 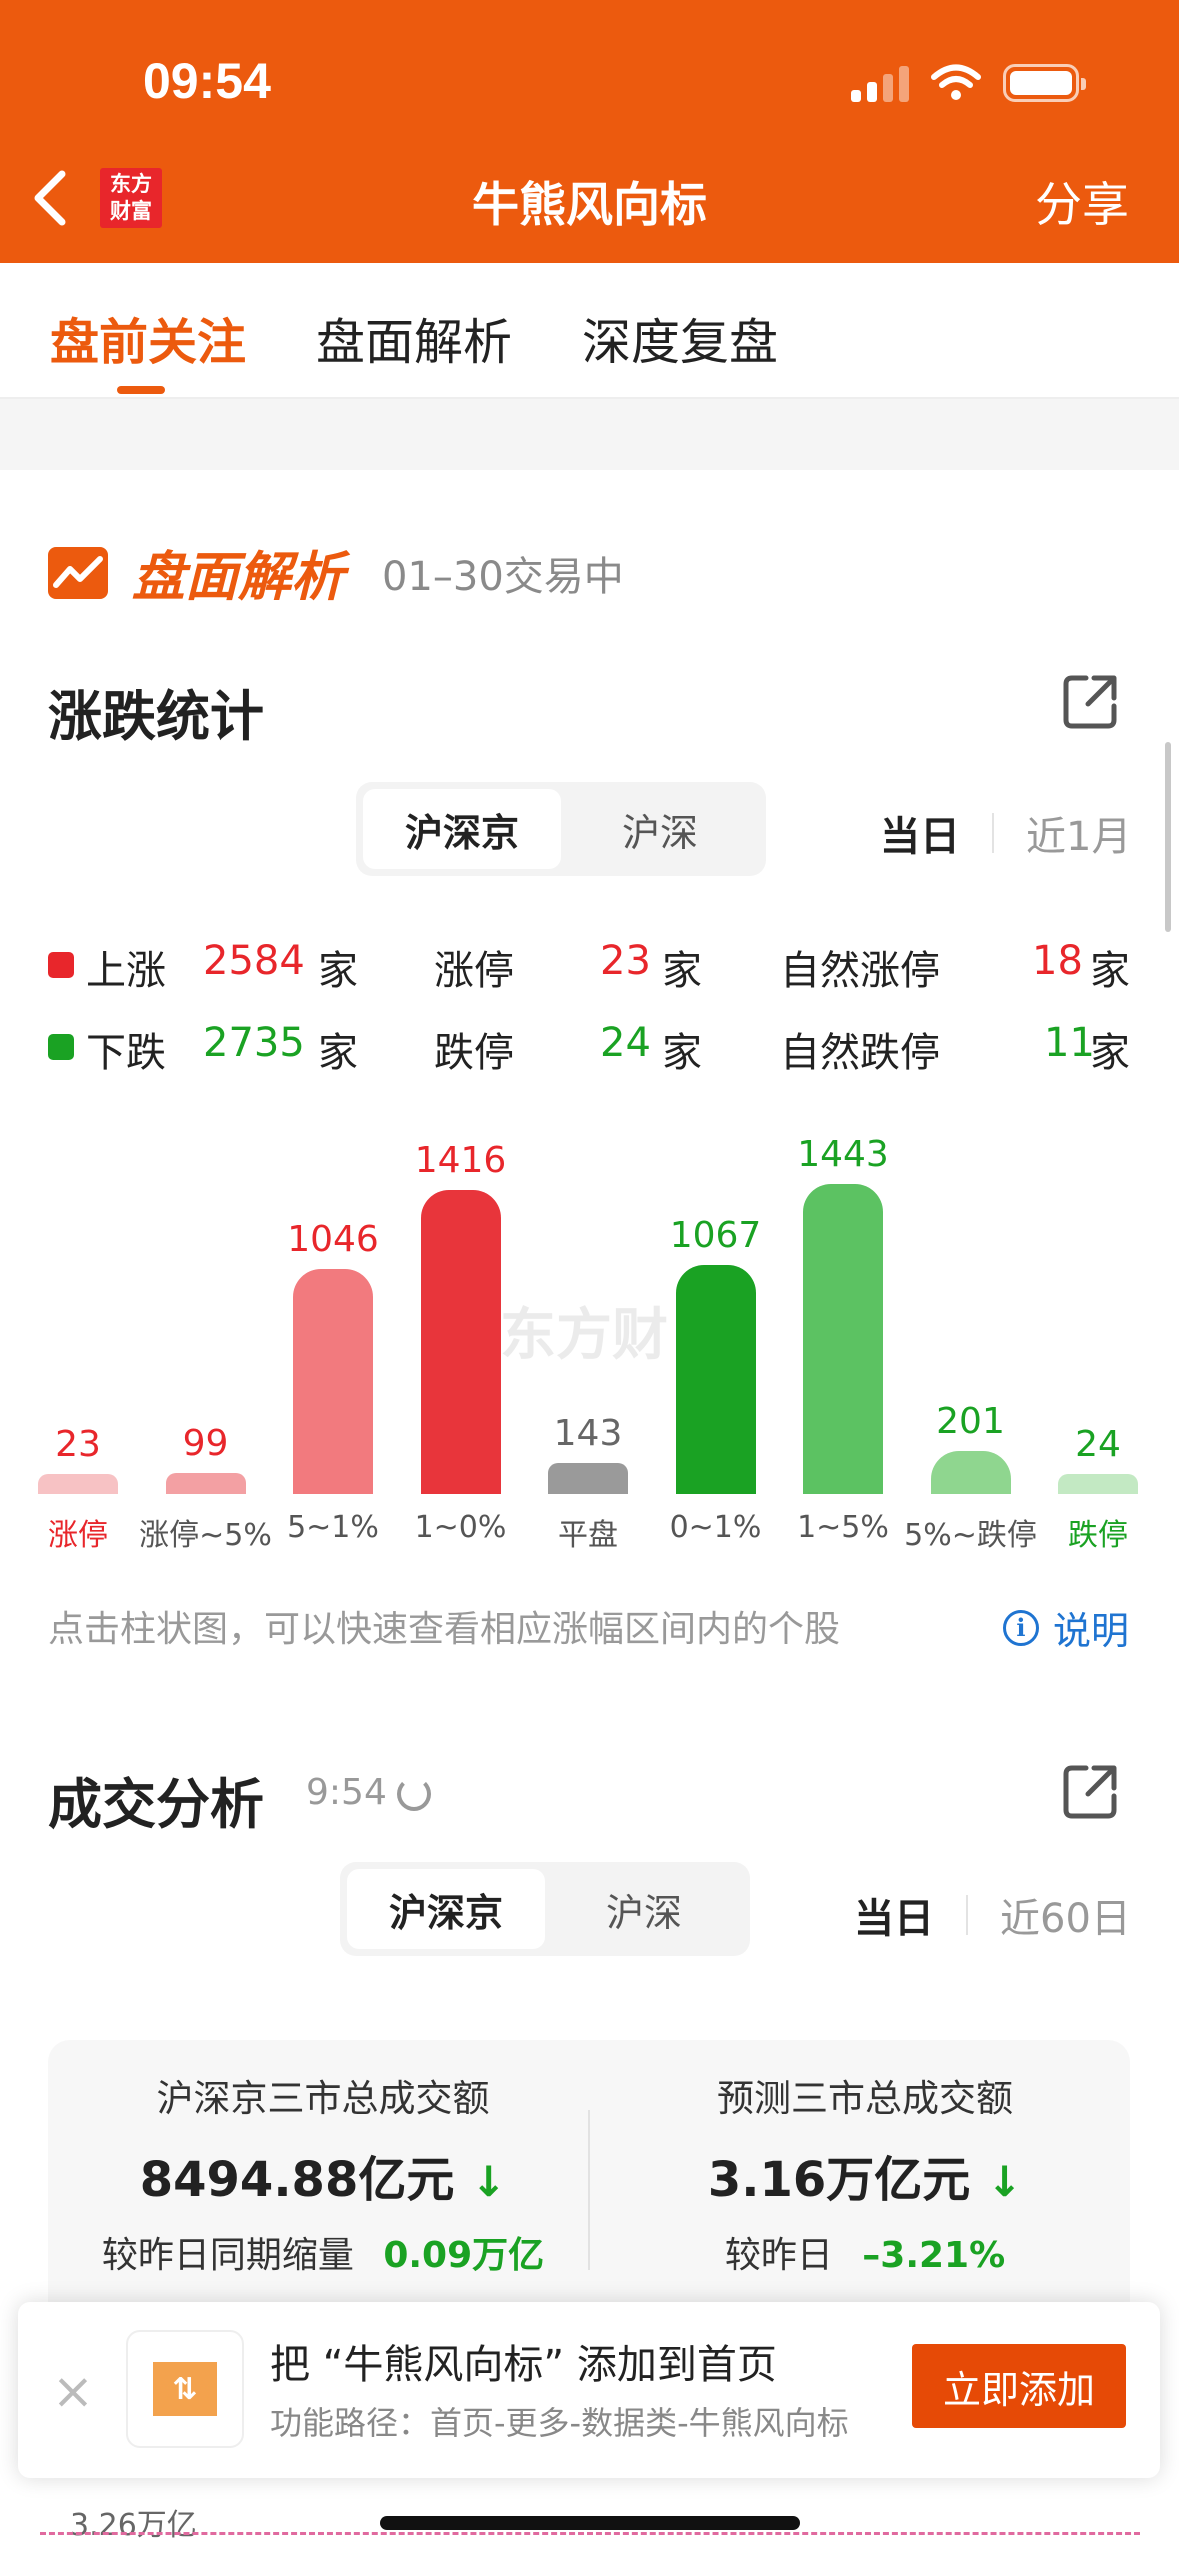 What do you see at coordinates (625, 961) in the screenshot?
I see `limit-up-count: 23` at bounding box center [625, 961].